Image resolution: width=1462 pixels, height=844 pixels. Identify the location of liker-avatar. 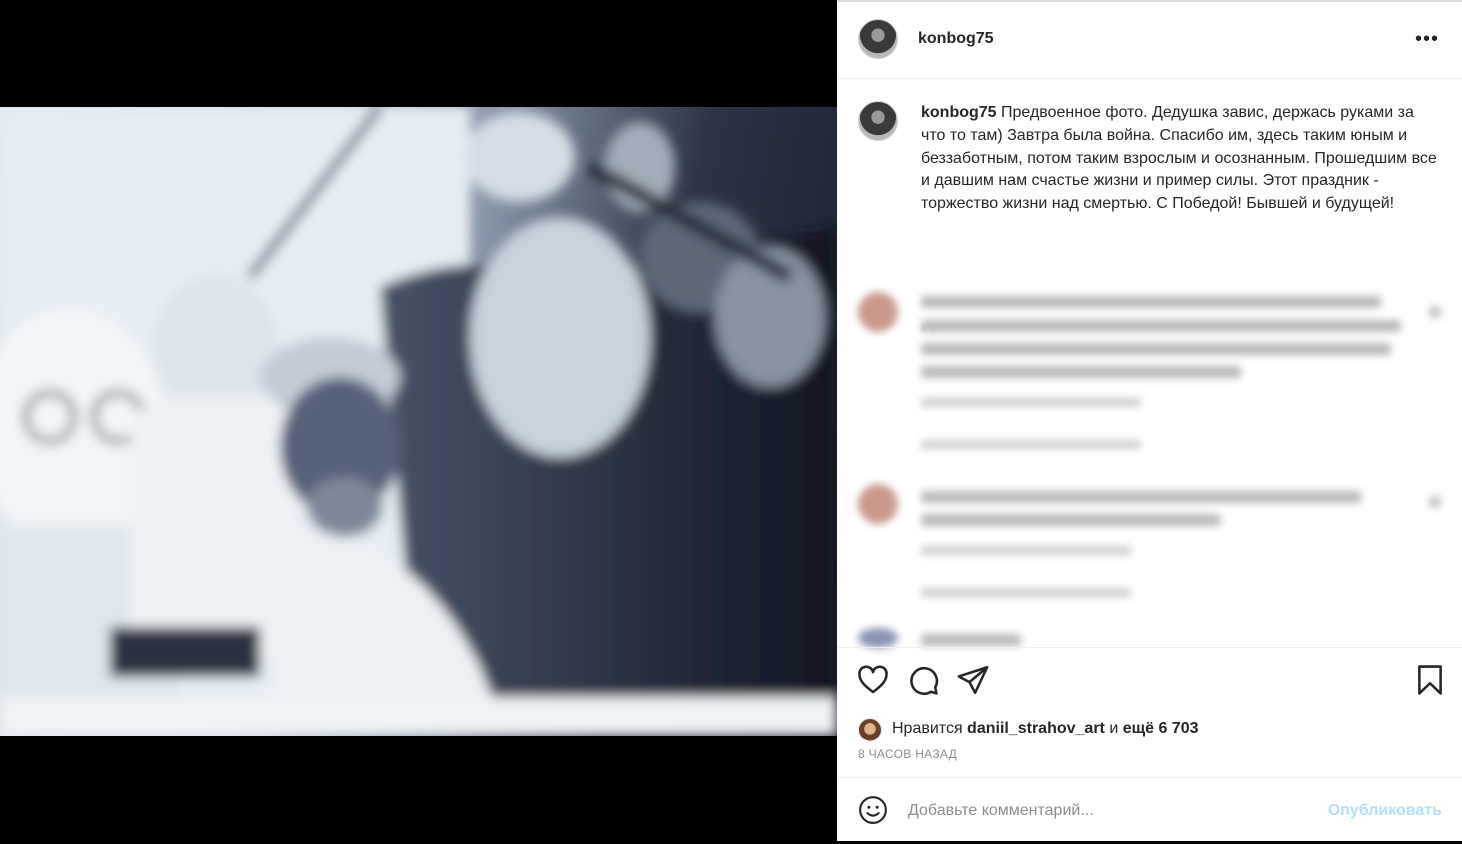
(870, 730).